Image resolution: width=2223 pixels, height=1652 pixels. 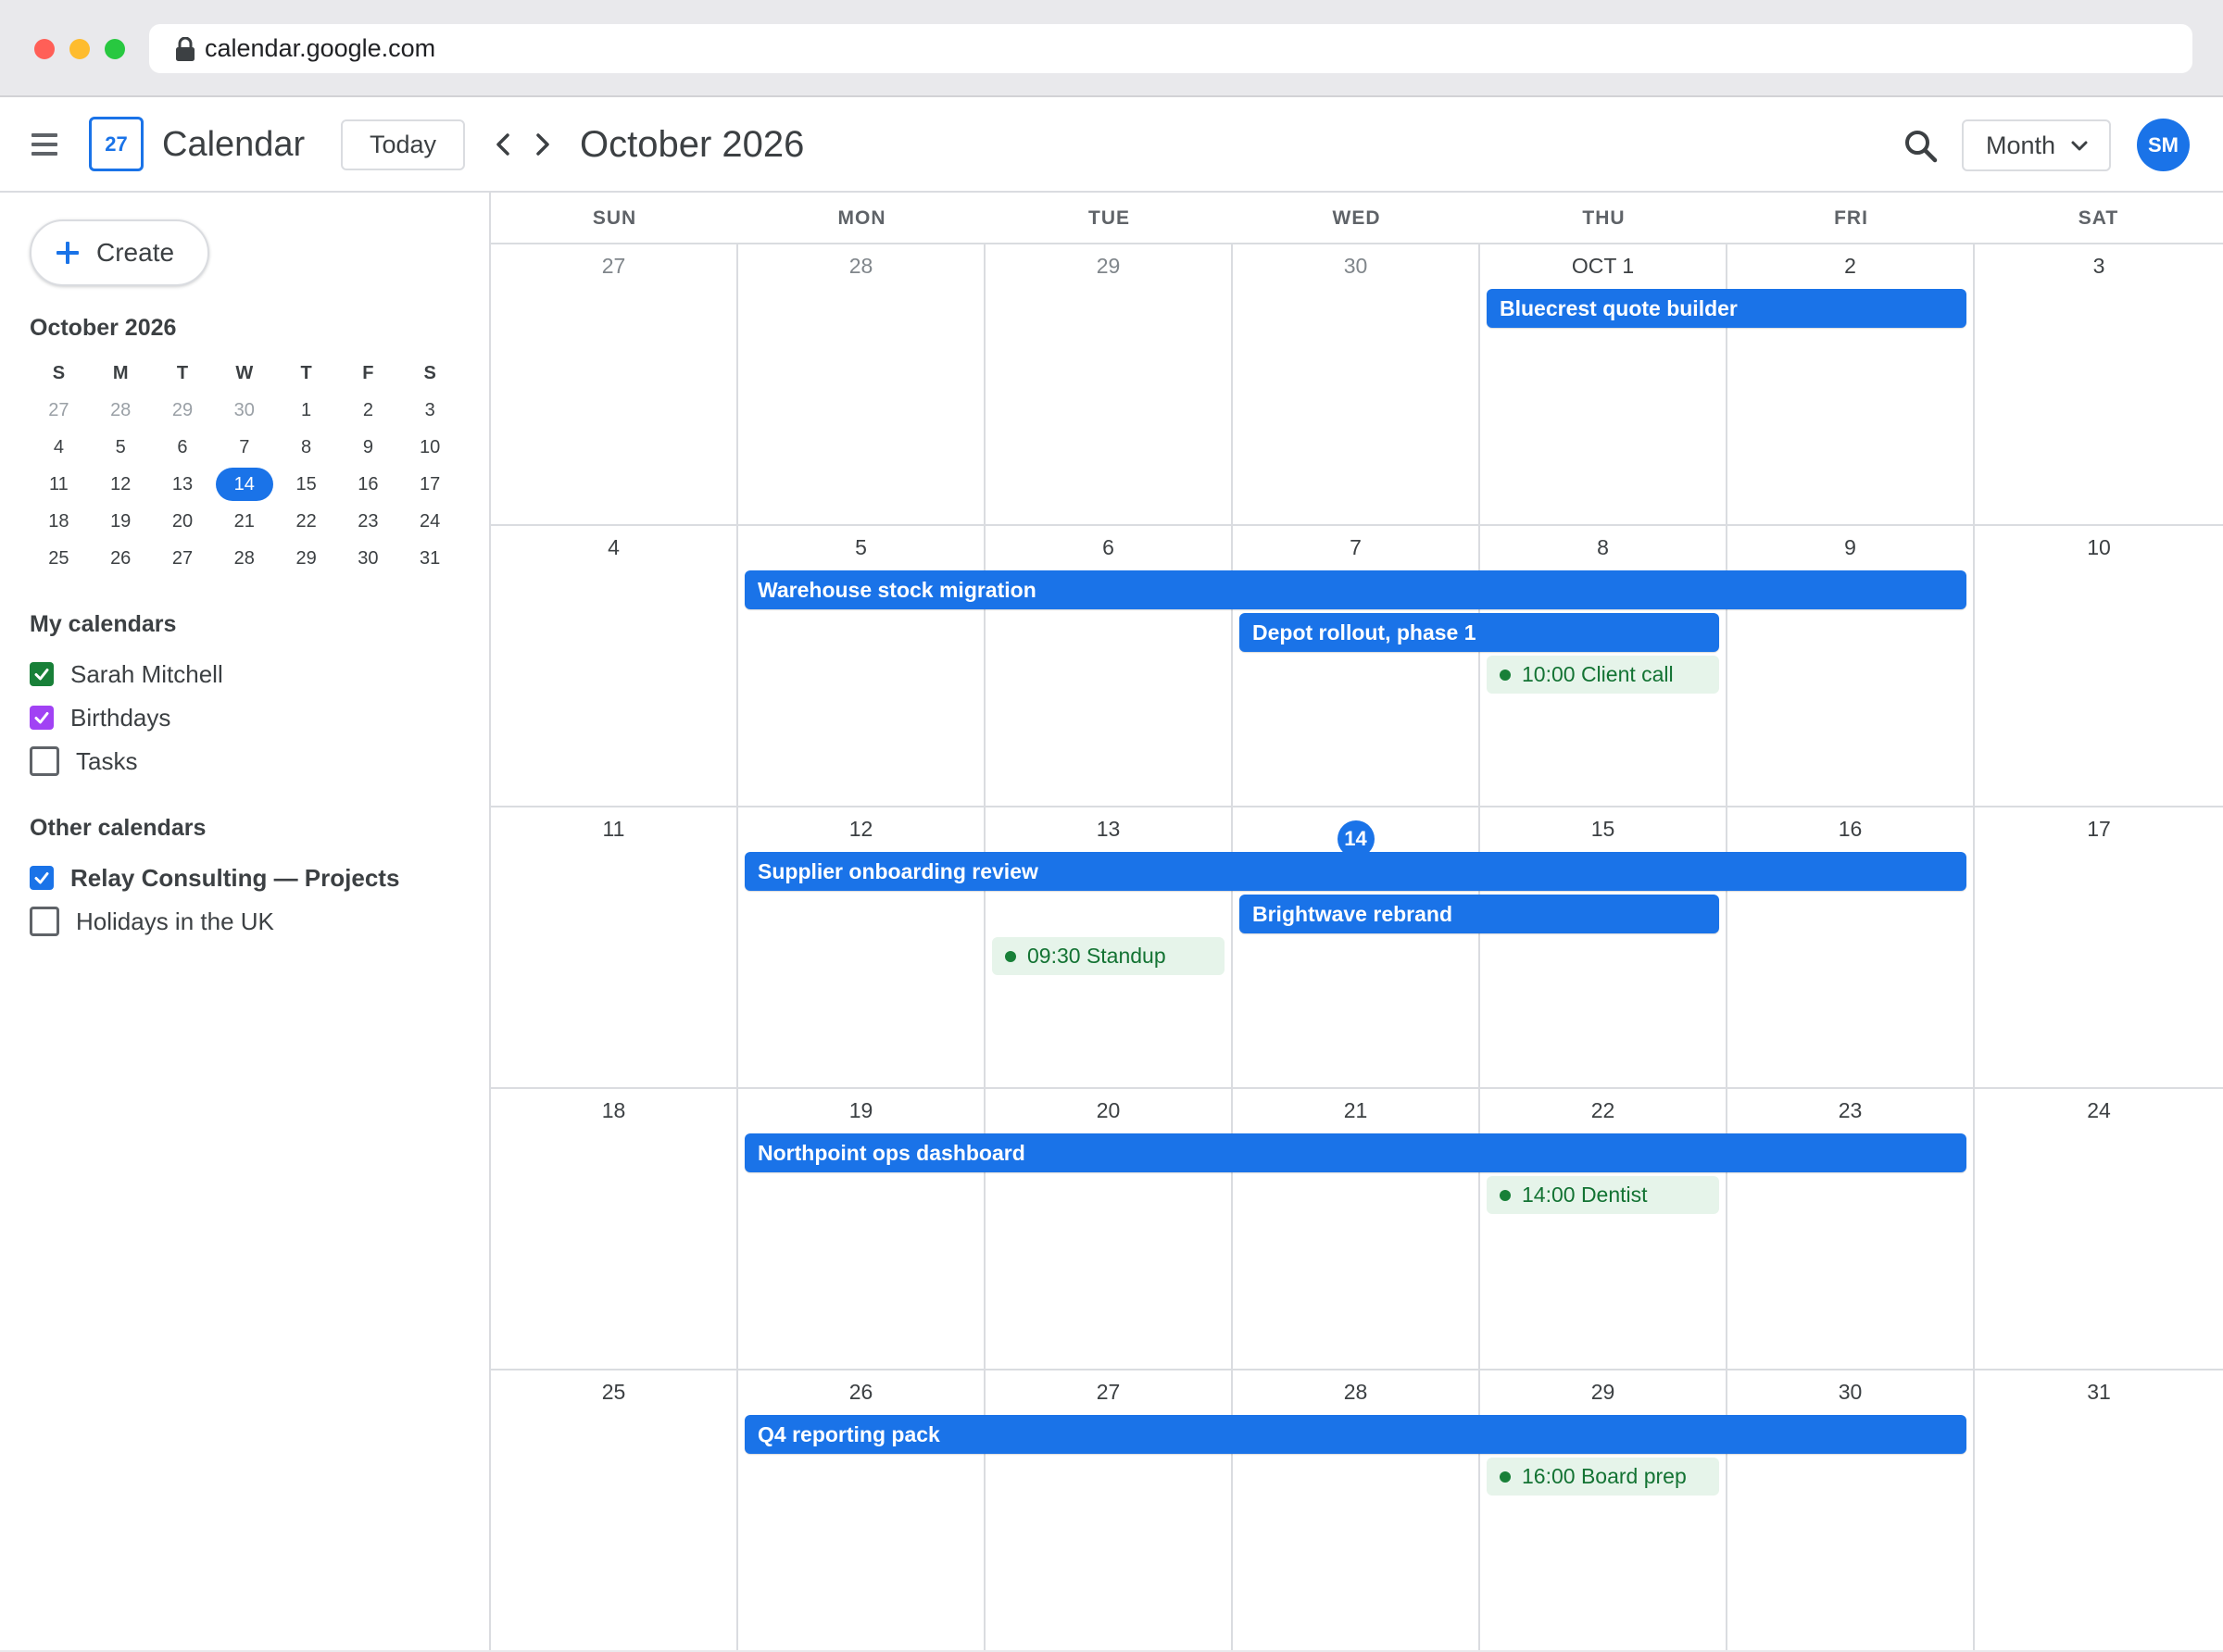 I want to click on today-button: Today, so click(x=403, y=144).